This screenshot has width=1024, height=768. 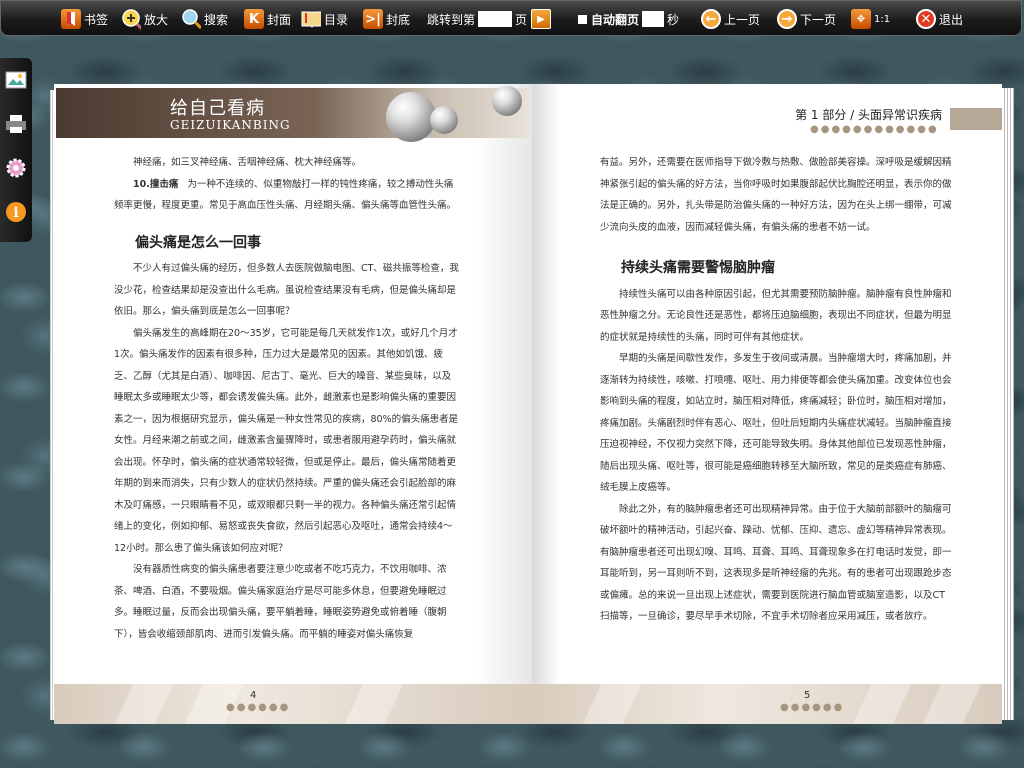 What do you see at coordinates (230, 125) in the screenshot?
I see `banner-subtitle: GEIZUIKANBING` at bounding box center [230, 125].